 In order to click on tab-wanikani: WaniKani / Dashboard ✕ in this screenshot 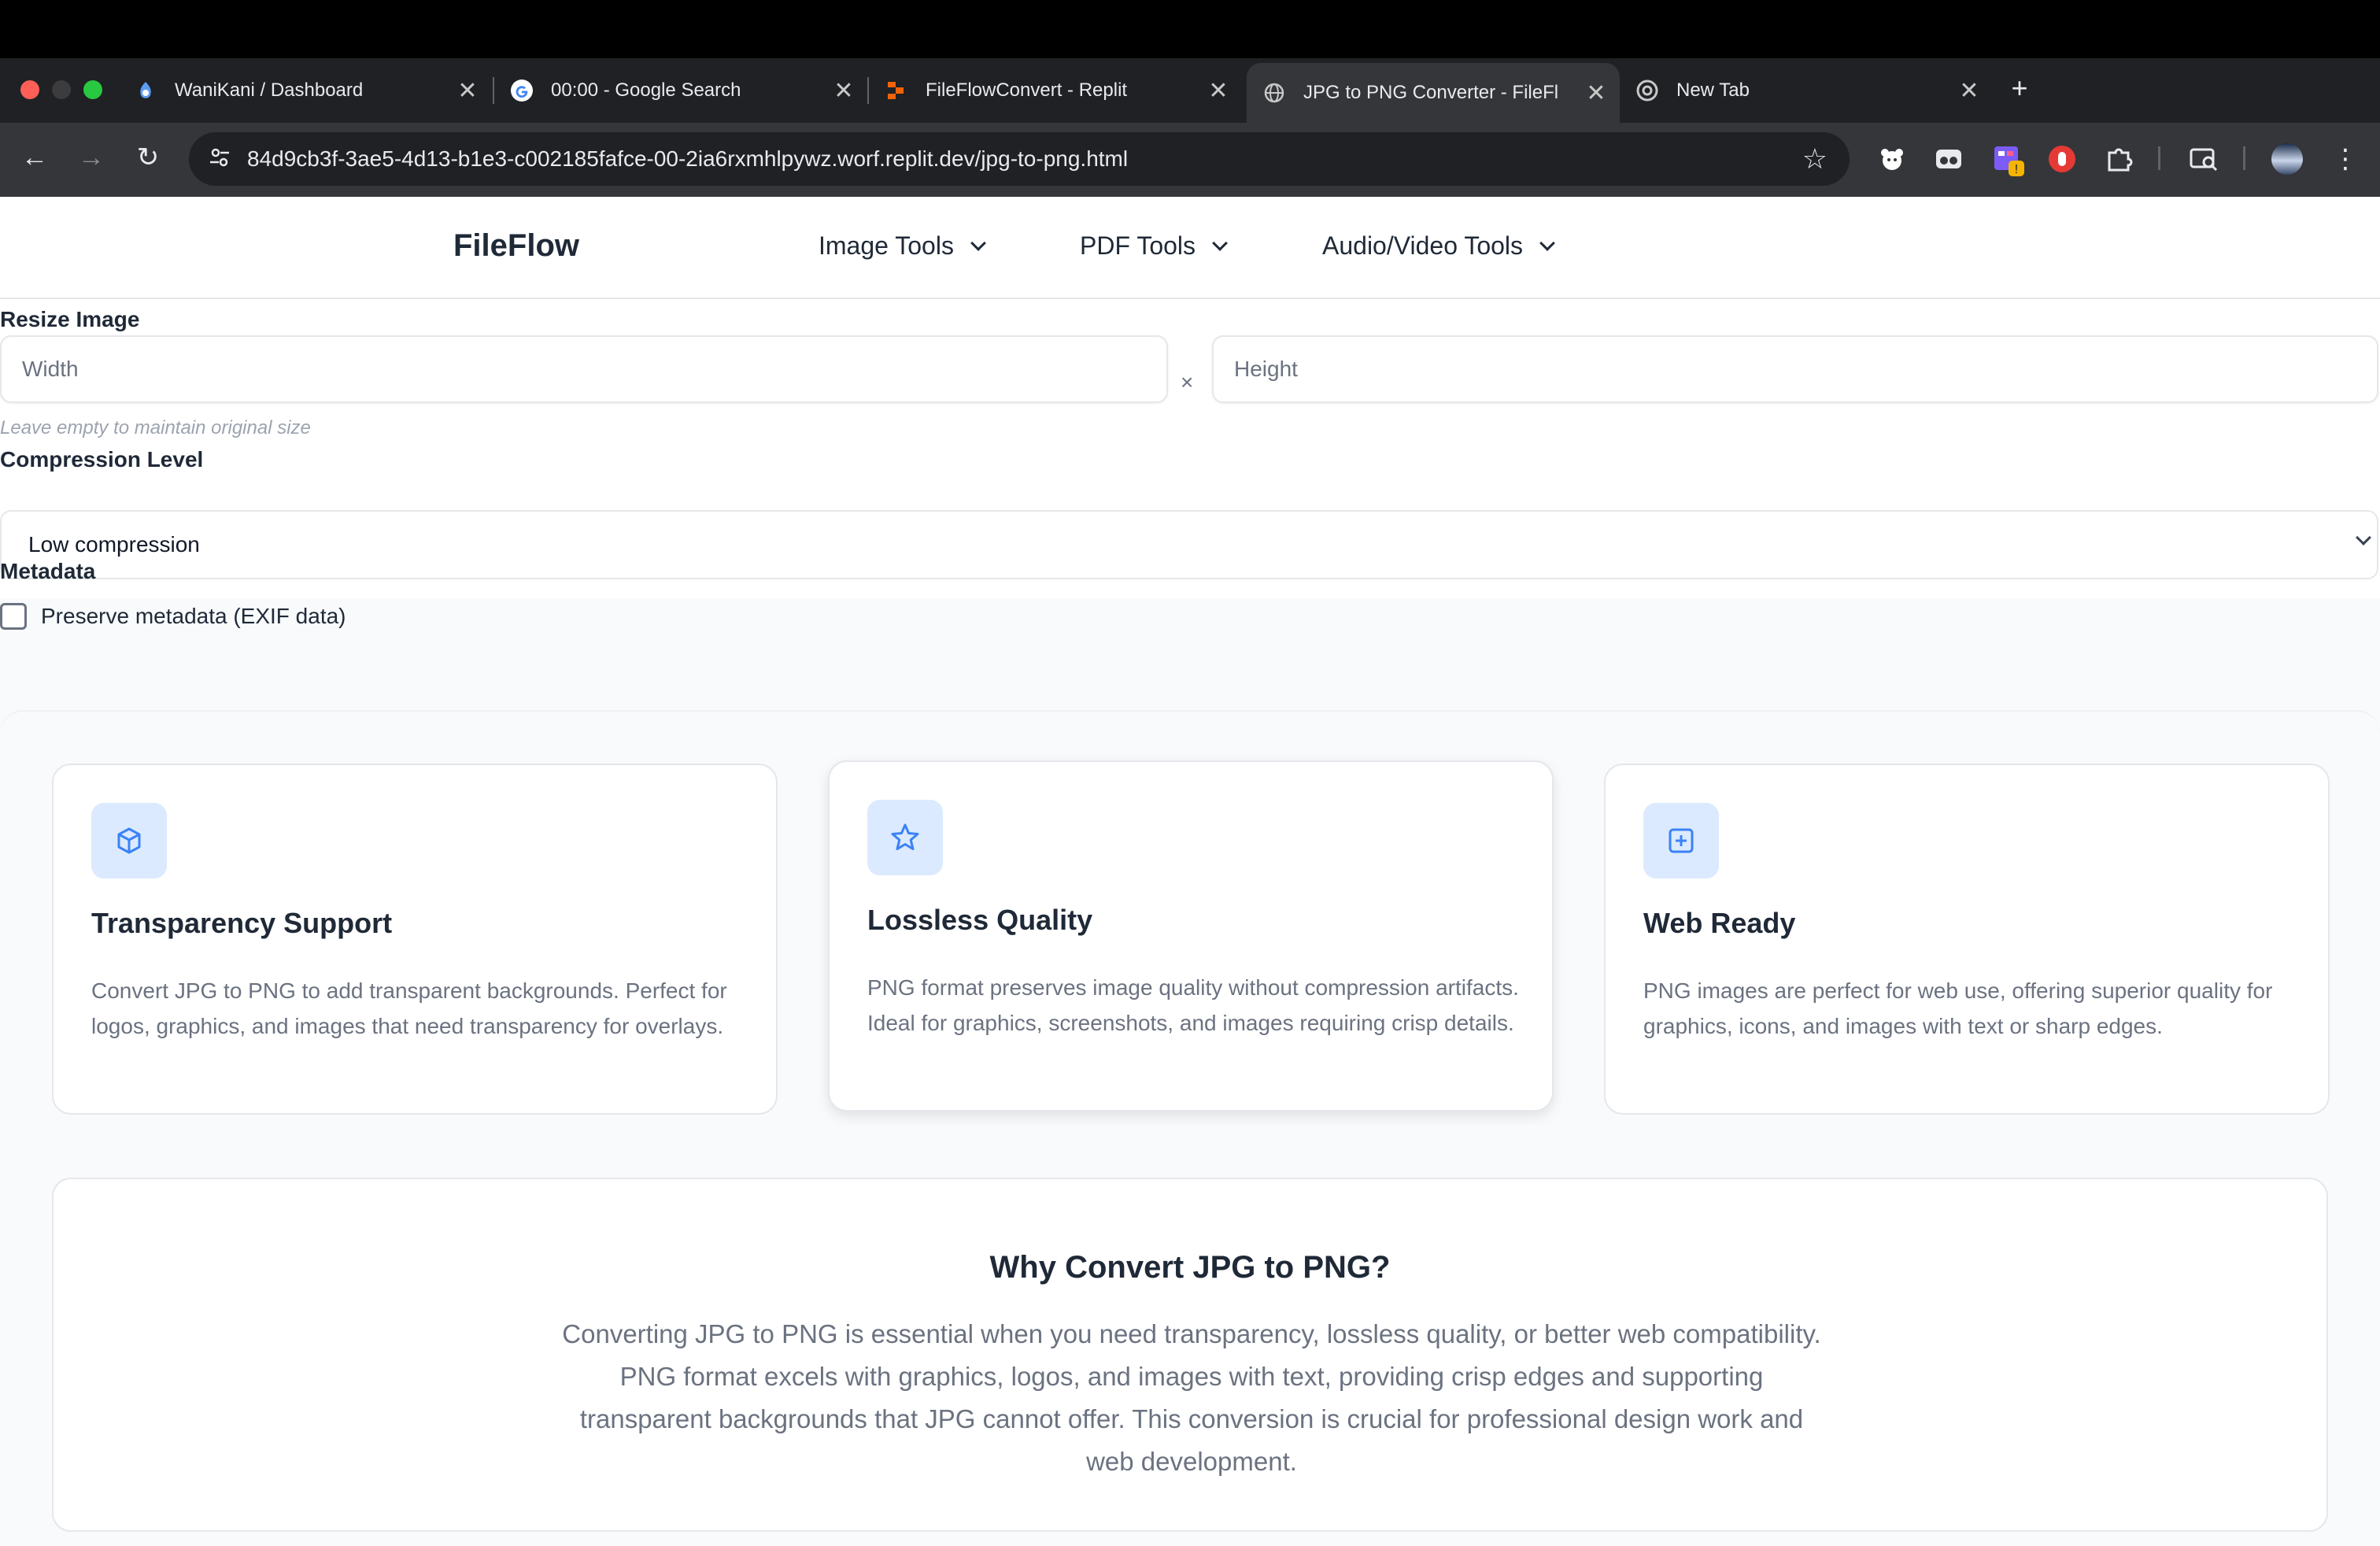, I will do `click(304, 90)`.